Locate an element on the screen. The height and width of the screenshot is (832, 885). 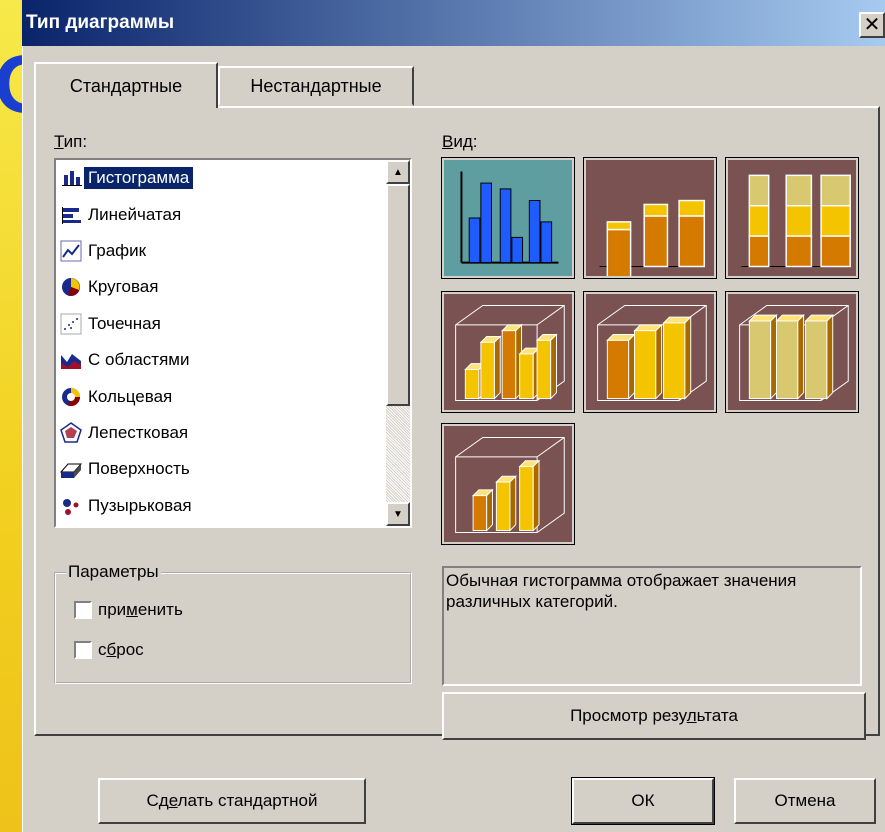
subtype-thumb-stacked-column is located at coordinates (650, 218).